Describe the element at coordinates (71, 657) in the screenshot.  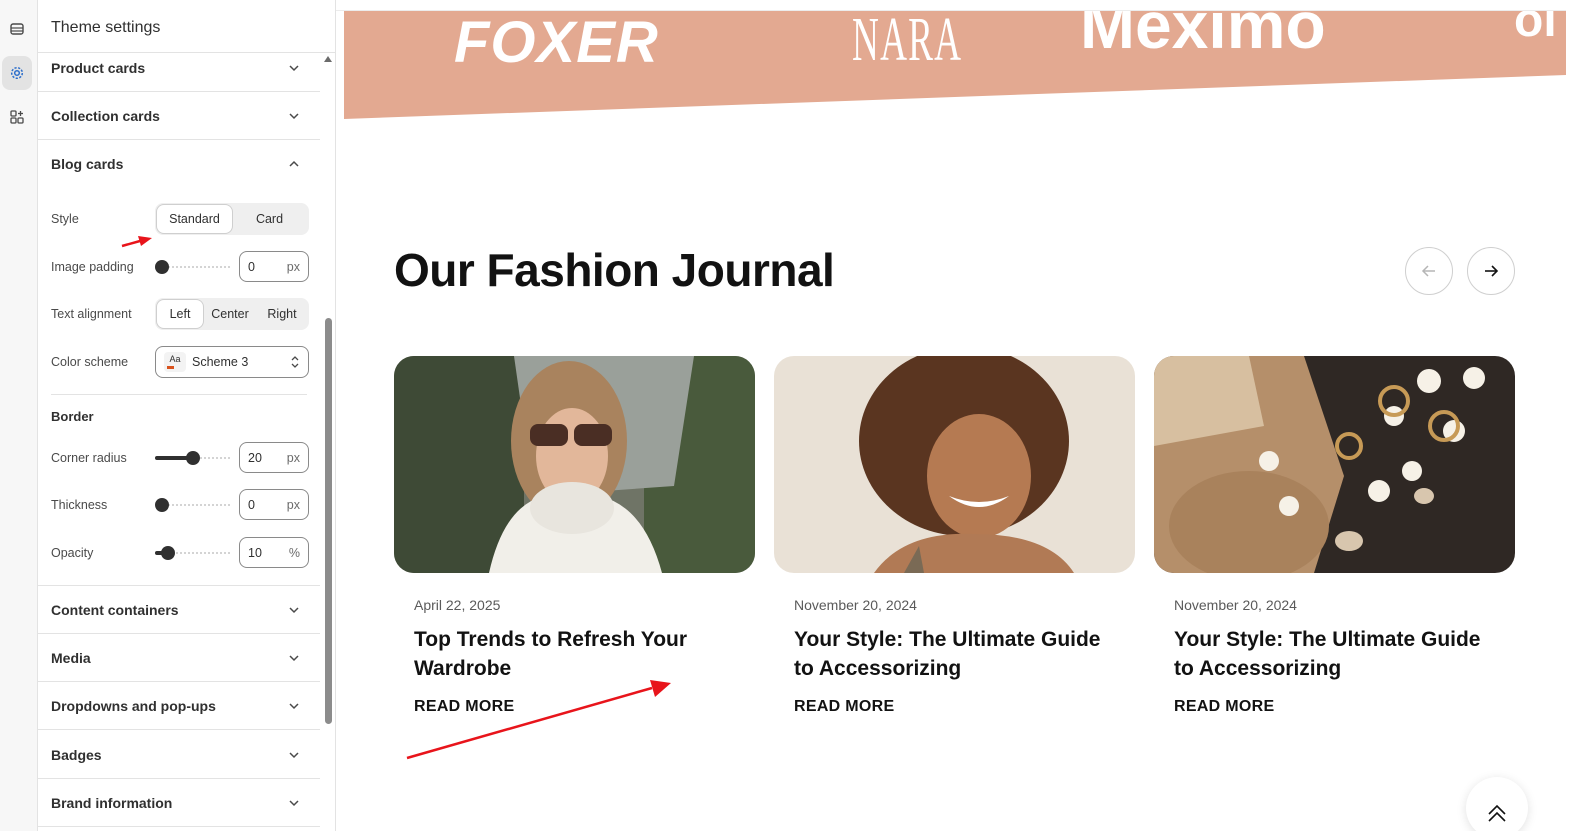
I see `section-label: Media` at that location.